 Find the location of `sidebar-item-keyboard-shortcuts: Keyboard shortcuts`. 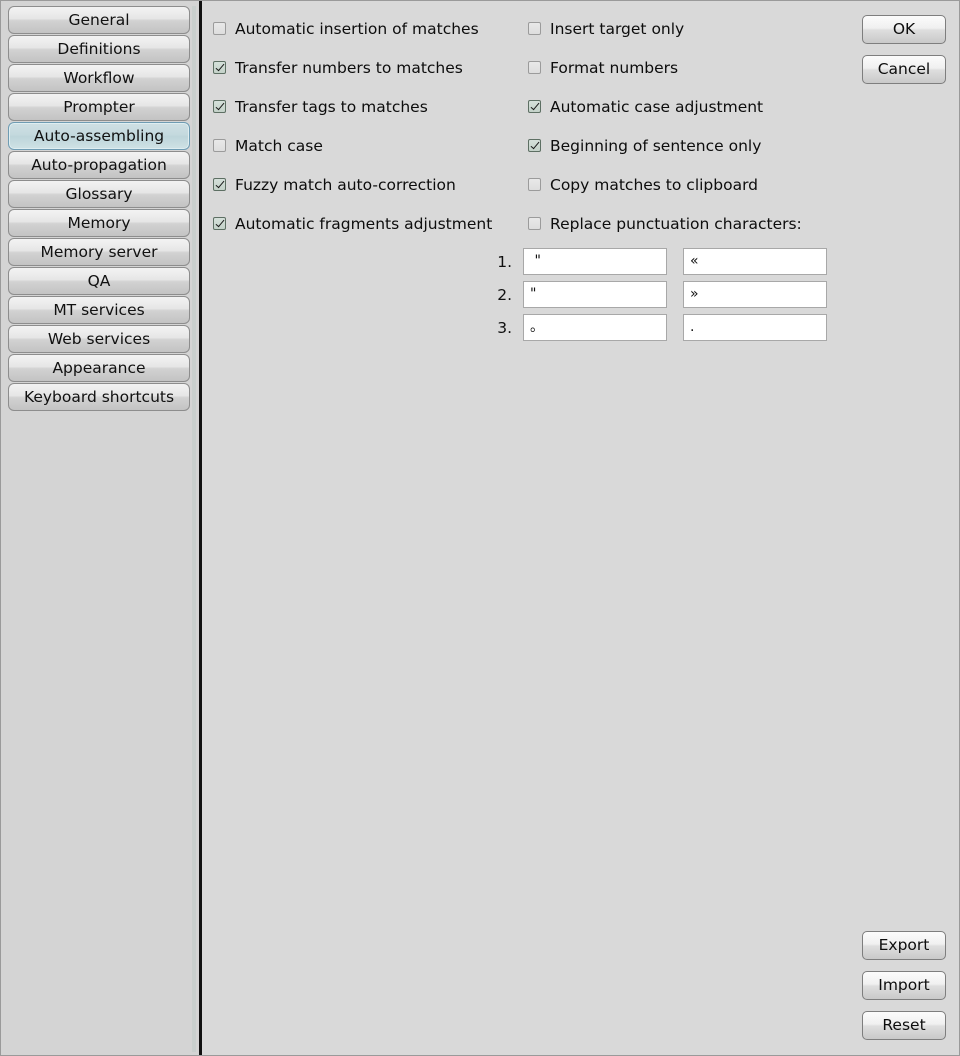

sidebar-item-keyboard-shortcuts: Keyboard shortcuts is located at coordinates (99, 397).